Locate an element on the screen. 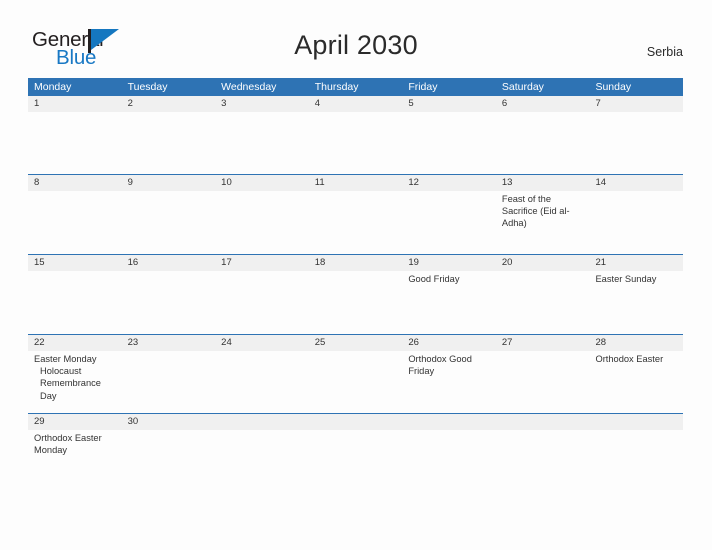 The width and height of the screenshot is (712, 550). holiday-event: Feast of the Sacrifice (Eid al-Adha) is located at coordinates (535, 211).